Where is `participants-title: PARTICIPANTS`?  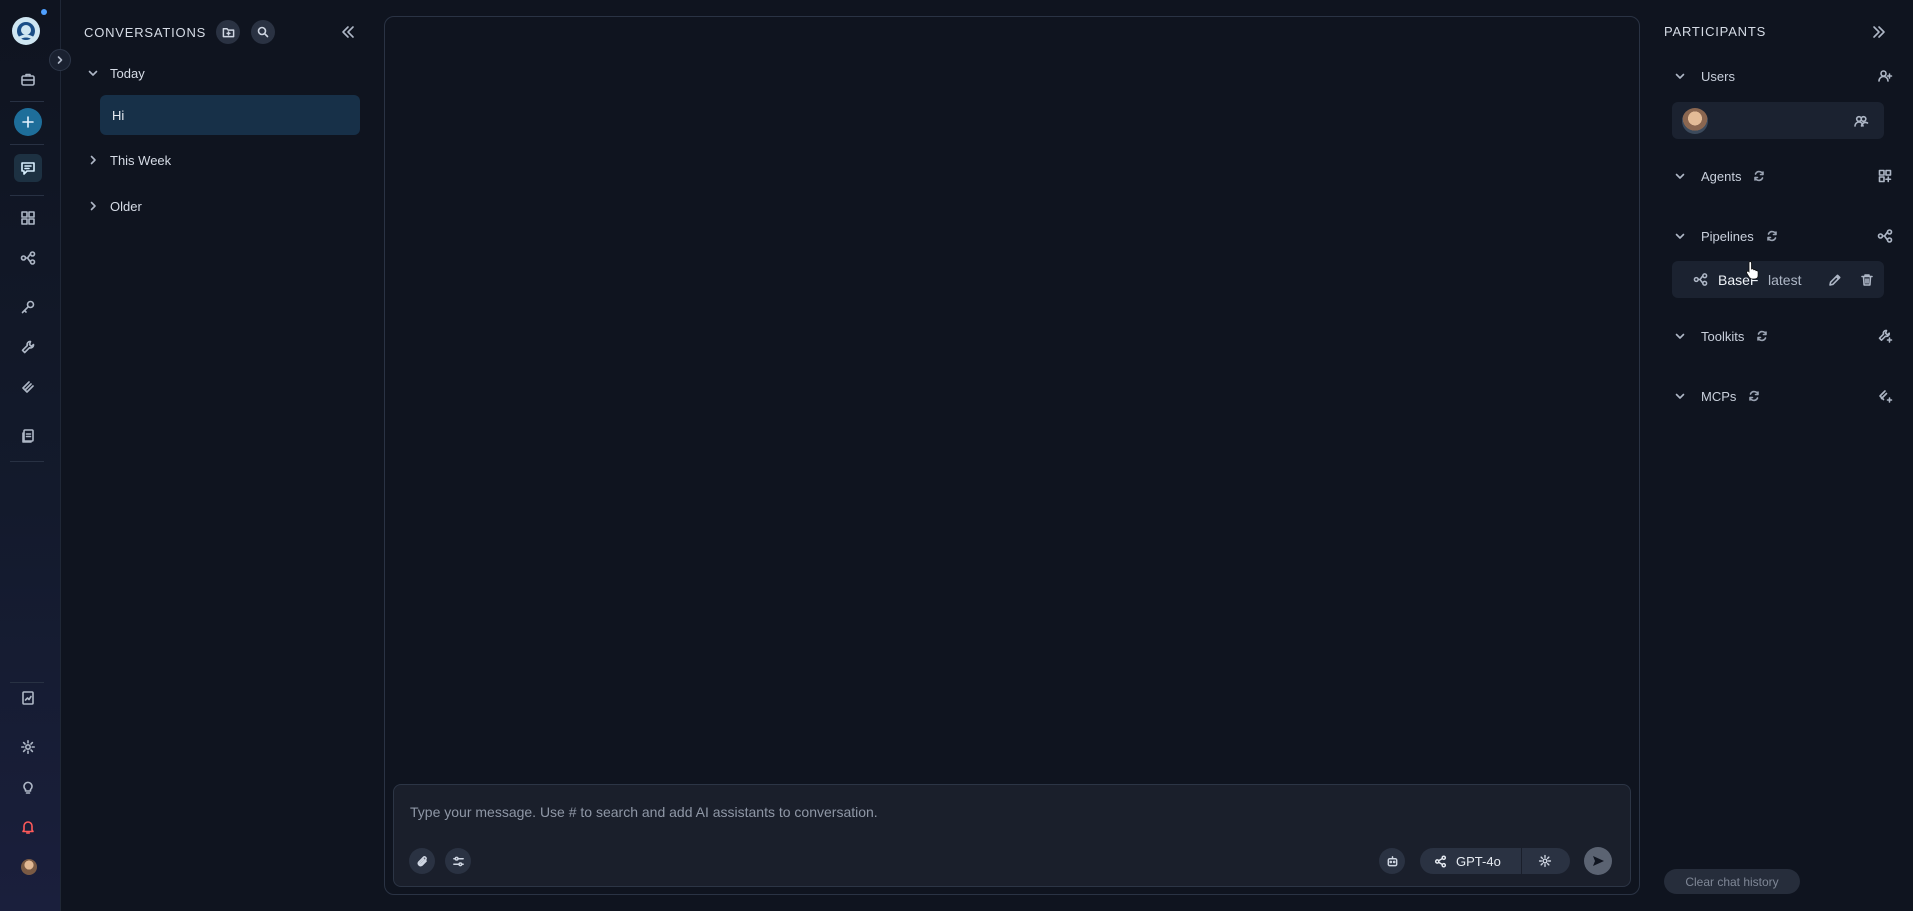
participants-title: PARTICIPANTS is located at coordinates (1715, 31).